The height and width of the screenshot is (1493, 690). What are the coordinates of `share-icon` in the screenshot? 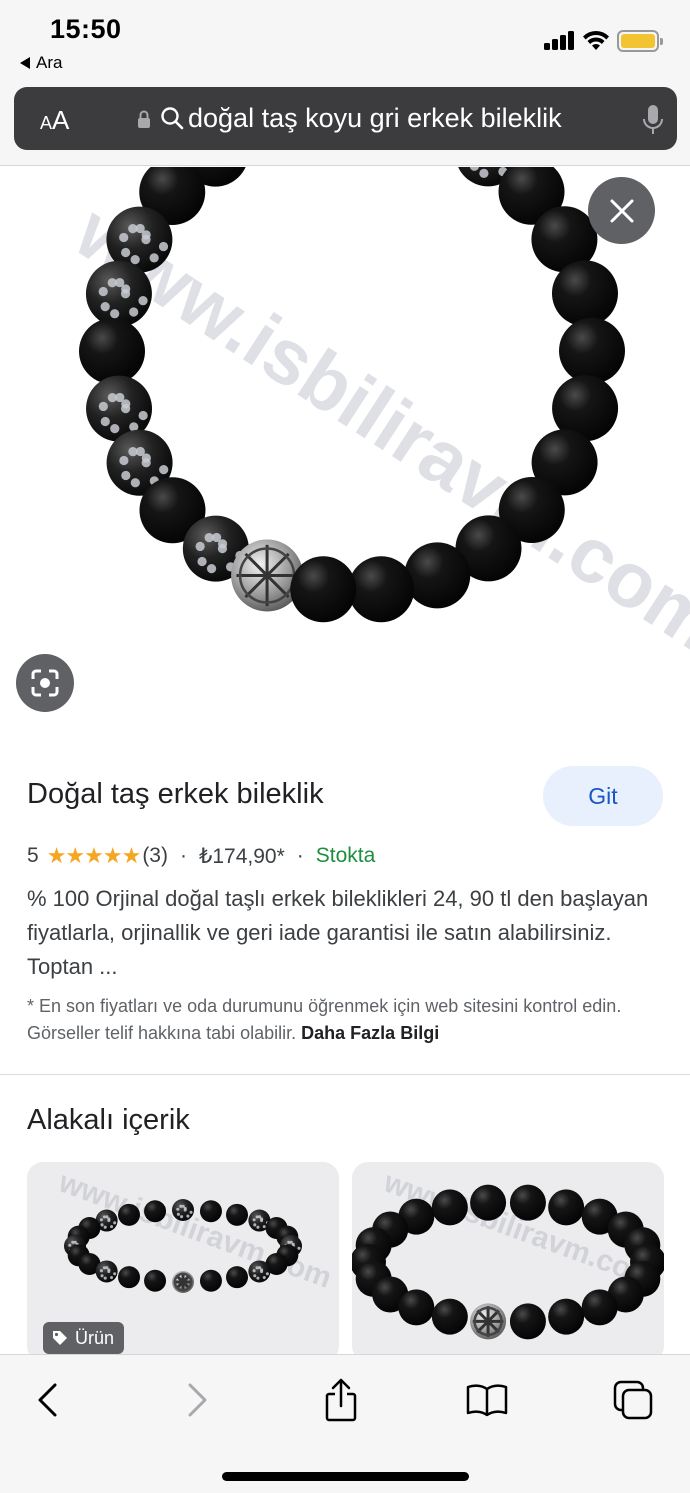 It's located at (341, 1400).